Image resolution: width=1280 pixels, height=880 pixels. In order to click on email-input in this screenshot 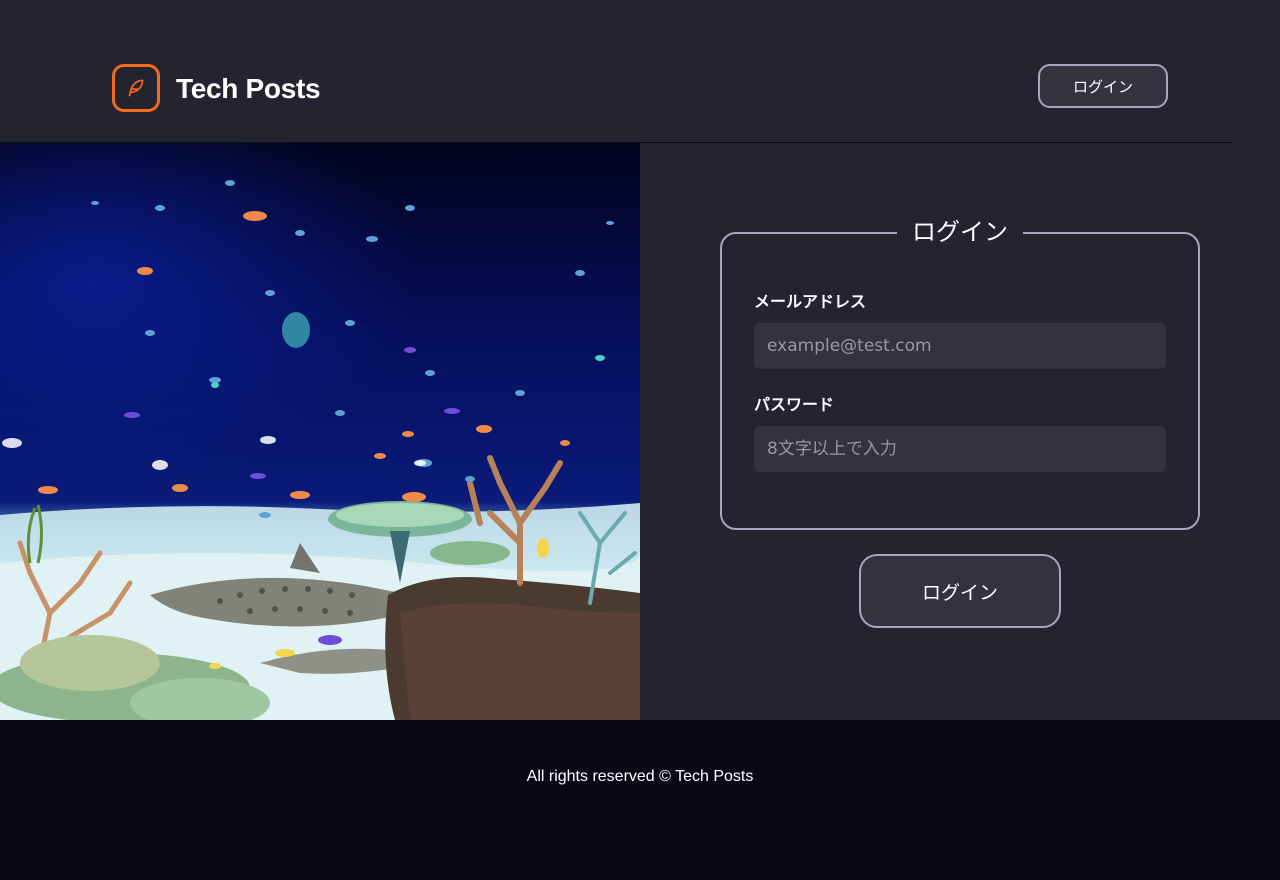, I will do `click(960, 346)`.